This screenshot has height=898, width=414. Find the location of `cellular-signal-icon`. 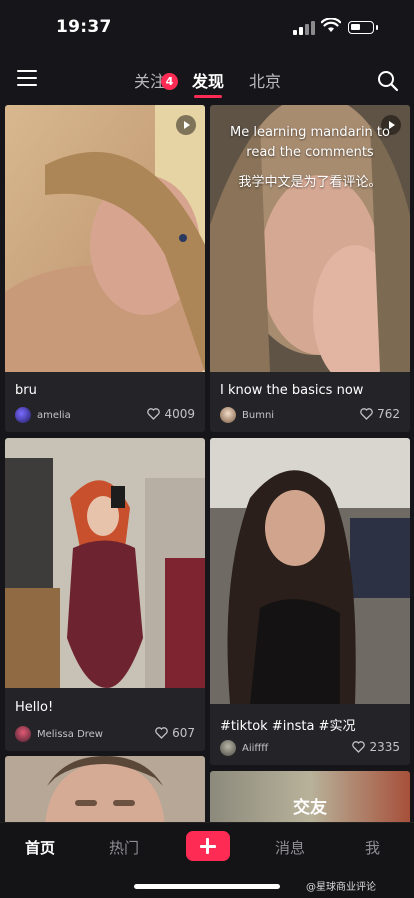

cellular-signal-icon is located at coordinates (304, 28).